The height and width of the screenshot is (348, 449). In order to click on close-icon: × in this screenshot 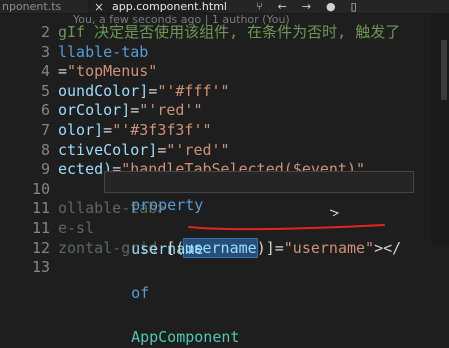, I will do `click(99, 7)`.